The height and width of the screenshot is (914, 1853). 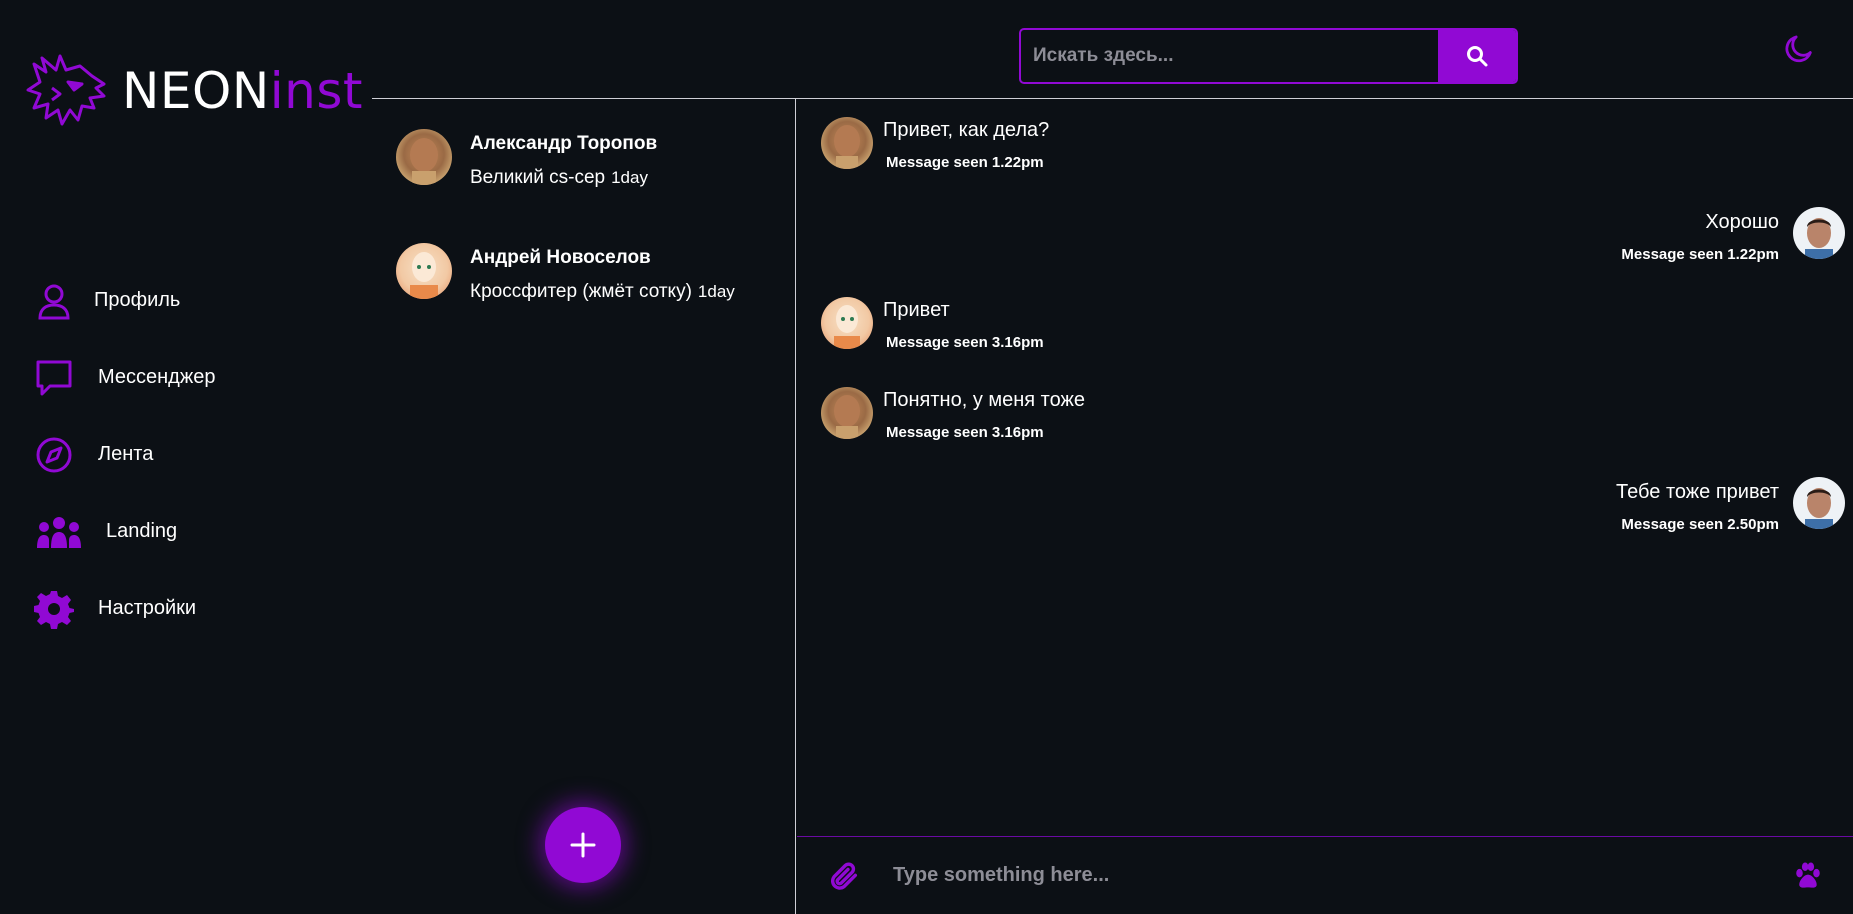 I want to click on message-composer, so click(x=1325, y=875).